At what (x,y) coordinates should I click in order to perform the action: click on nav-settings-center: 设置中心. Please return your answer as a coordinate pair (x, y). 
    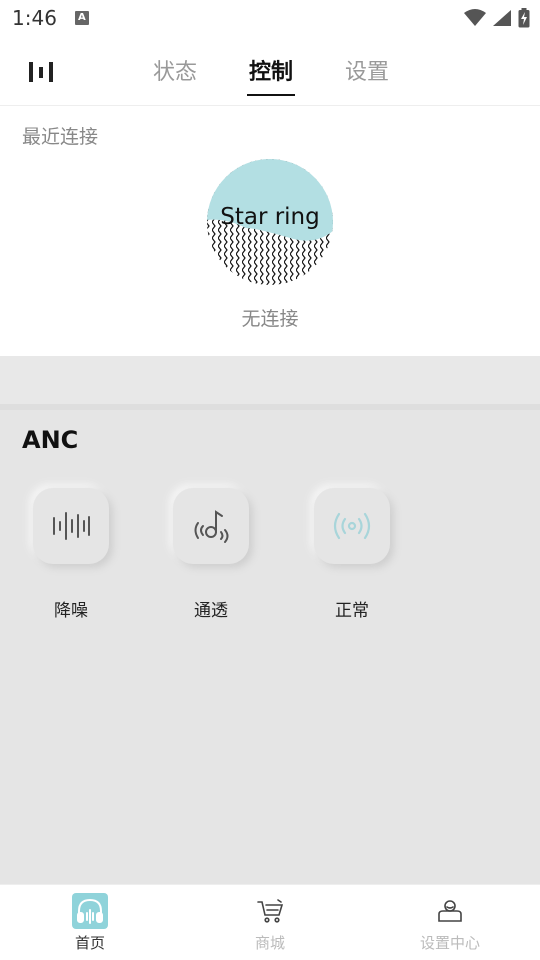
    Looking at the image, I should click on (450, 923).